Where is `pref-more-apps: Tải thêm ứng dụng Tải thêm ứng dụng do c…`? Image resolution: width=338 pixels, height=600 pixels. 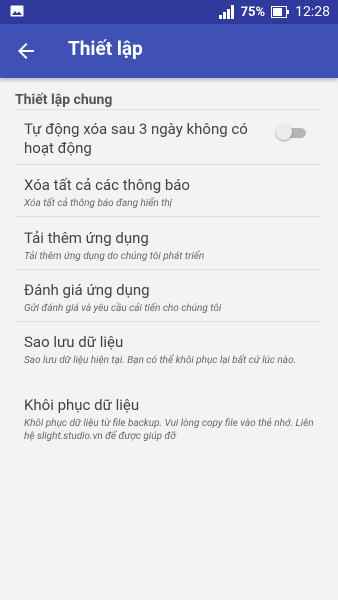 pref-more-apps: Tải thêm ứng dụng Tải thêm ứng dụng do c… is located at coordinates (169, 244).